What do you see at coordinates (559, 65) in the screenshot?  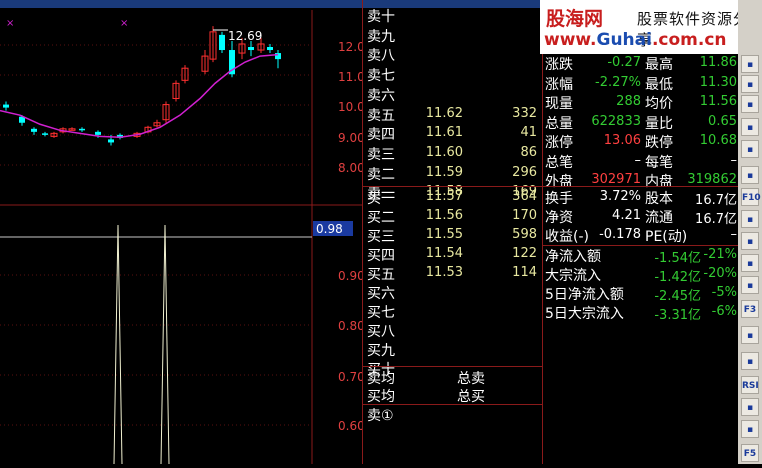 I see `quote-label: 涨跌` at bounding box center [559, 65].